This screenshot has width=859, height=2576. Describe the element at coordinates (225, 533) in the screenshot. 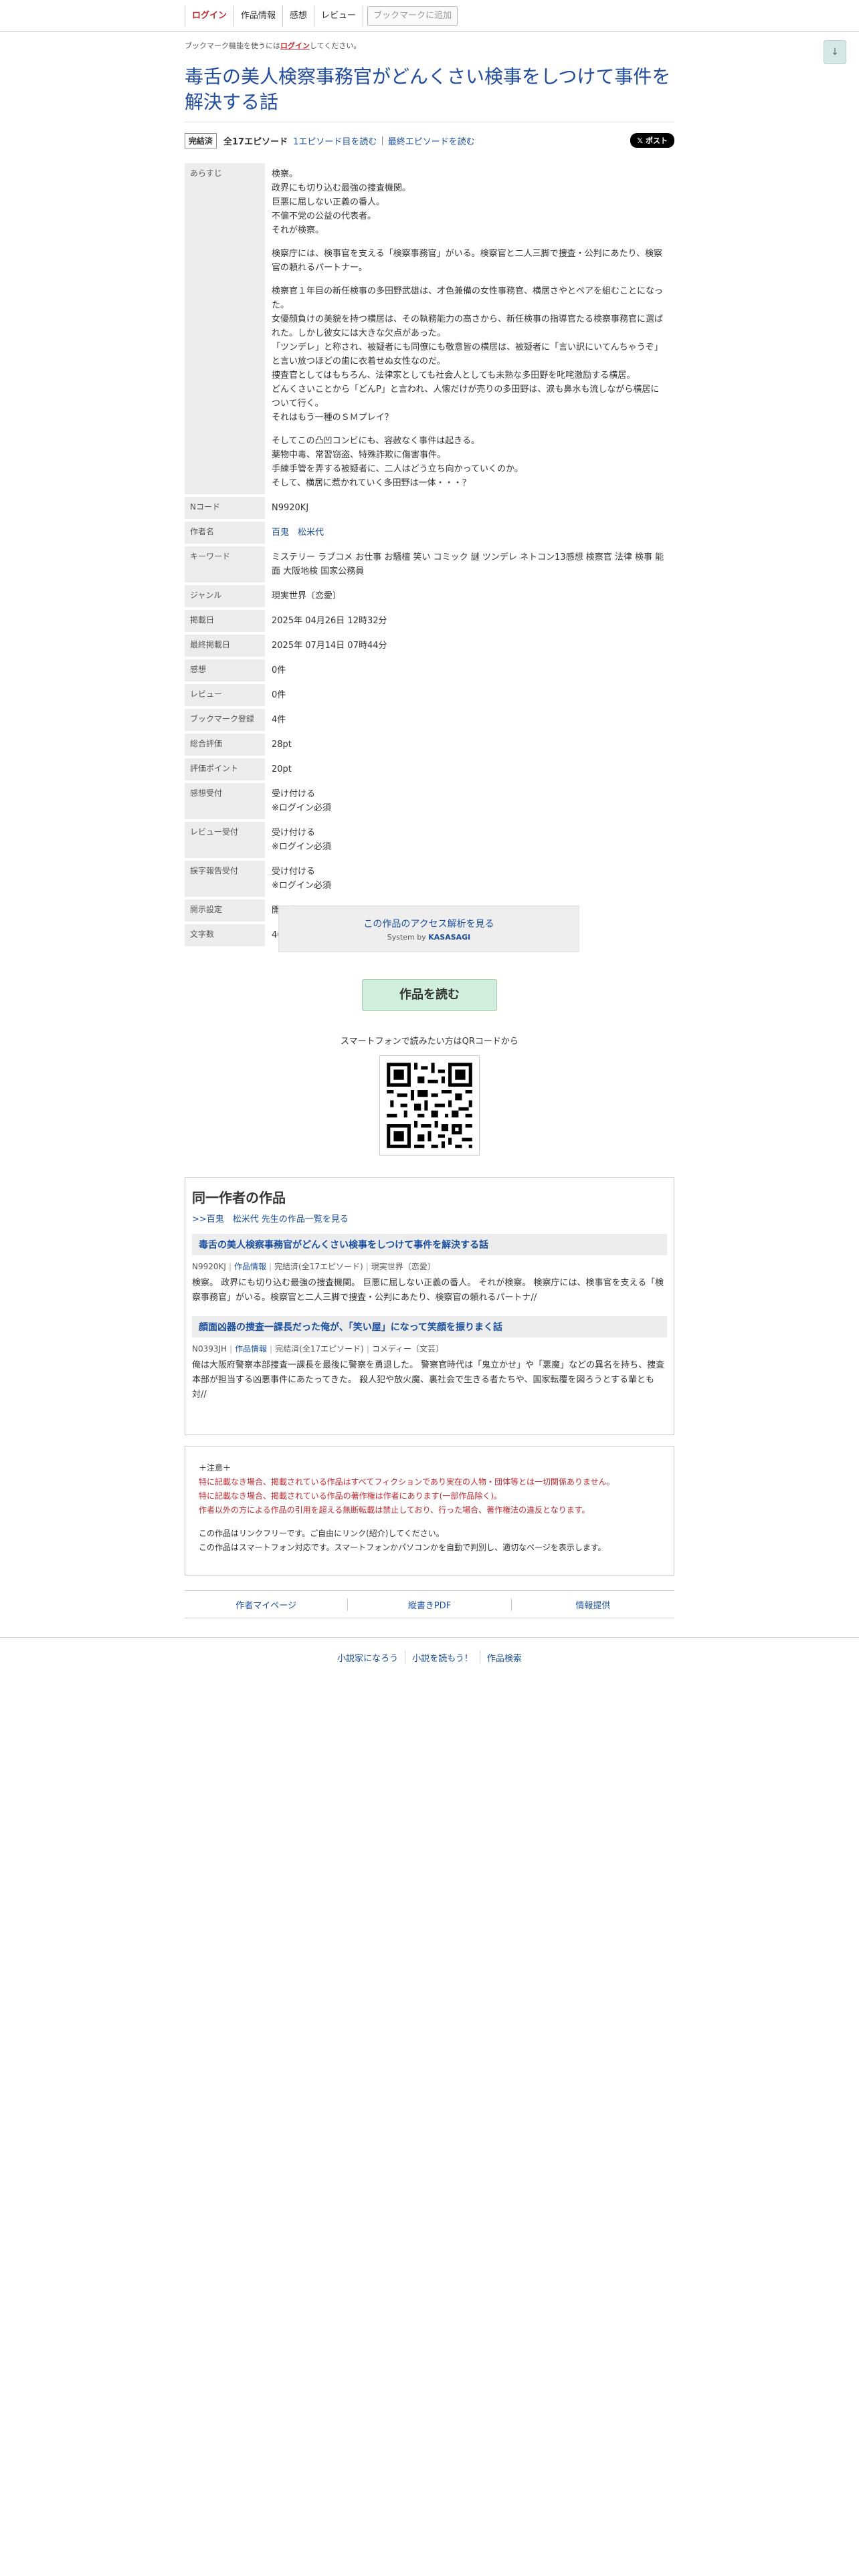

I see `info-label: 作者名` at that location.